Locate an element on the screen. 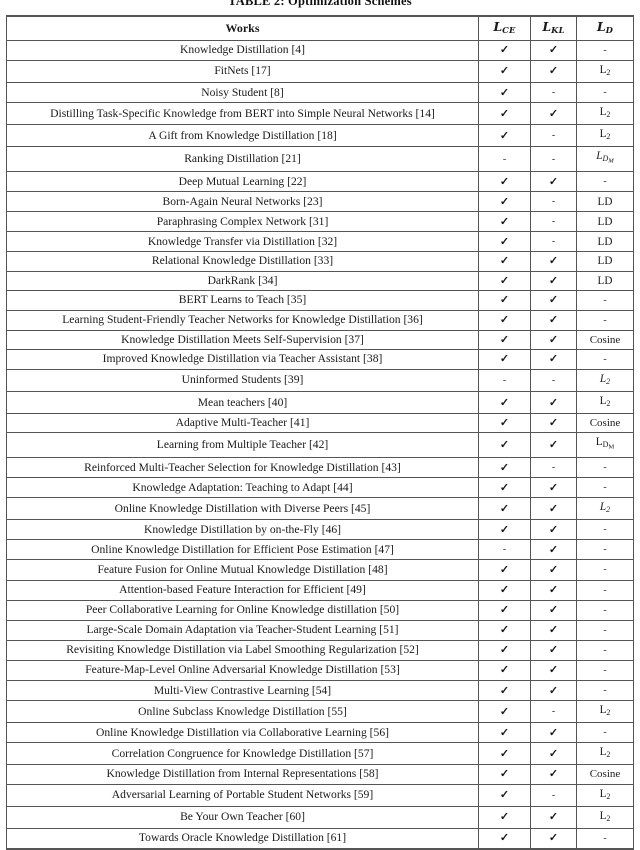 Image resolution: width=640 pixels, height=850 pixels. table-row: DarkRank [34] ✓ ✓ LD is located at coordinates (320, 280).